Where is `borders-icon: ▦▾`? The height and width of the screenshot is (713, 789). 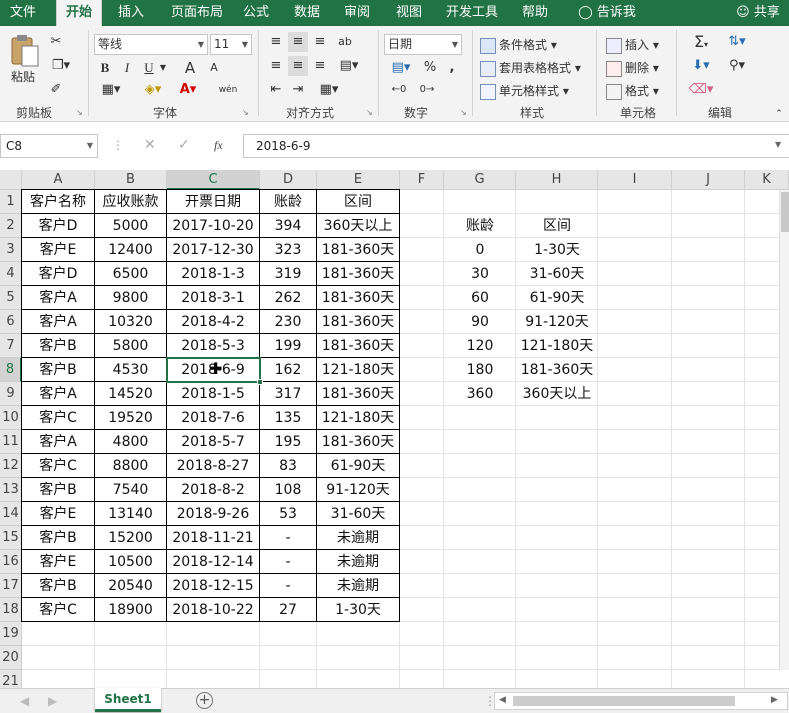 borders-icon: ▦▾ is located at coordinates (111, 90).